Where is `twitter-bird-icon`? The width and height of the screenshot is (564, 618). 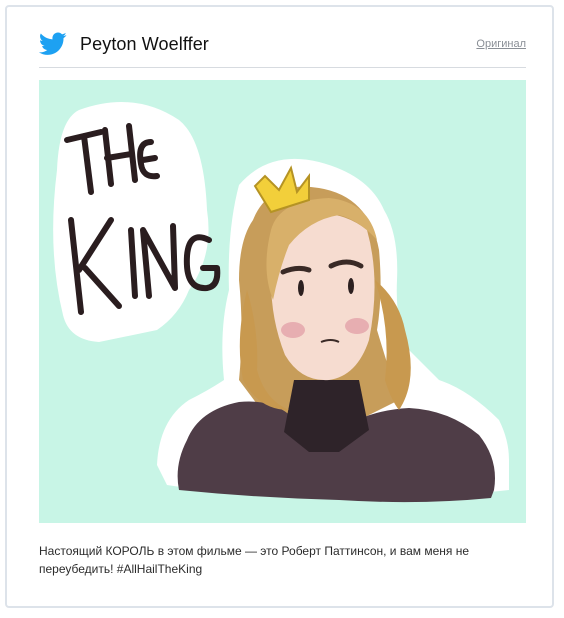 twitter-bird-icon is located at coordinates (53, 43).